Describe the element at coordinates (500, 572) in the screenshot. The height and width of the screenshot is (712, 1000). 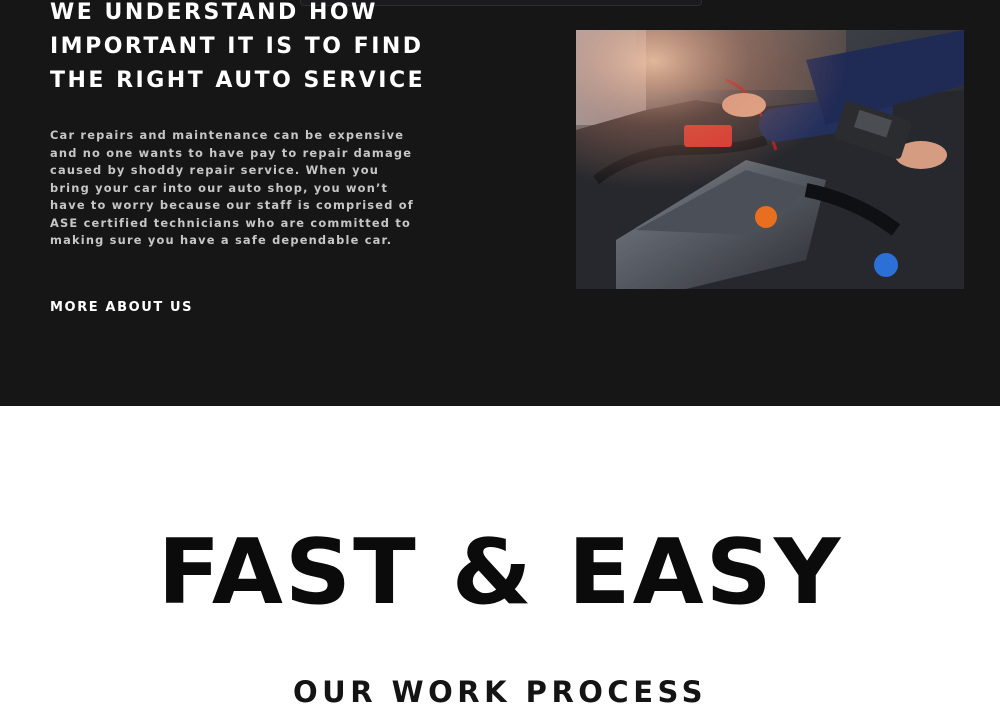
I see `process-title: FAST & EASY` at that location.